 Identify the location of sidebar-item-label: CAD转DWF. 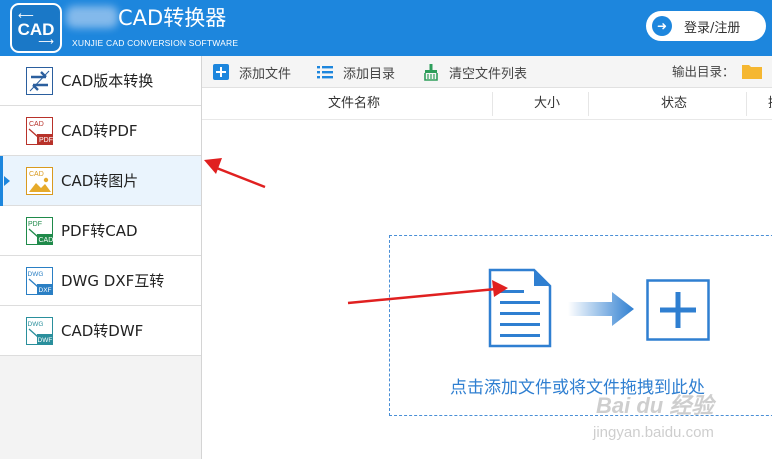
(102, 331).